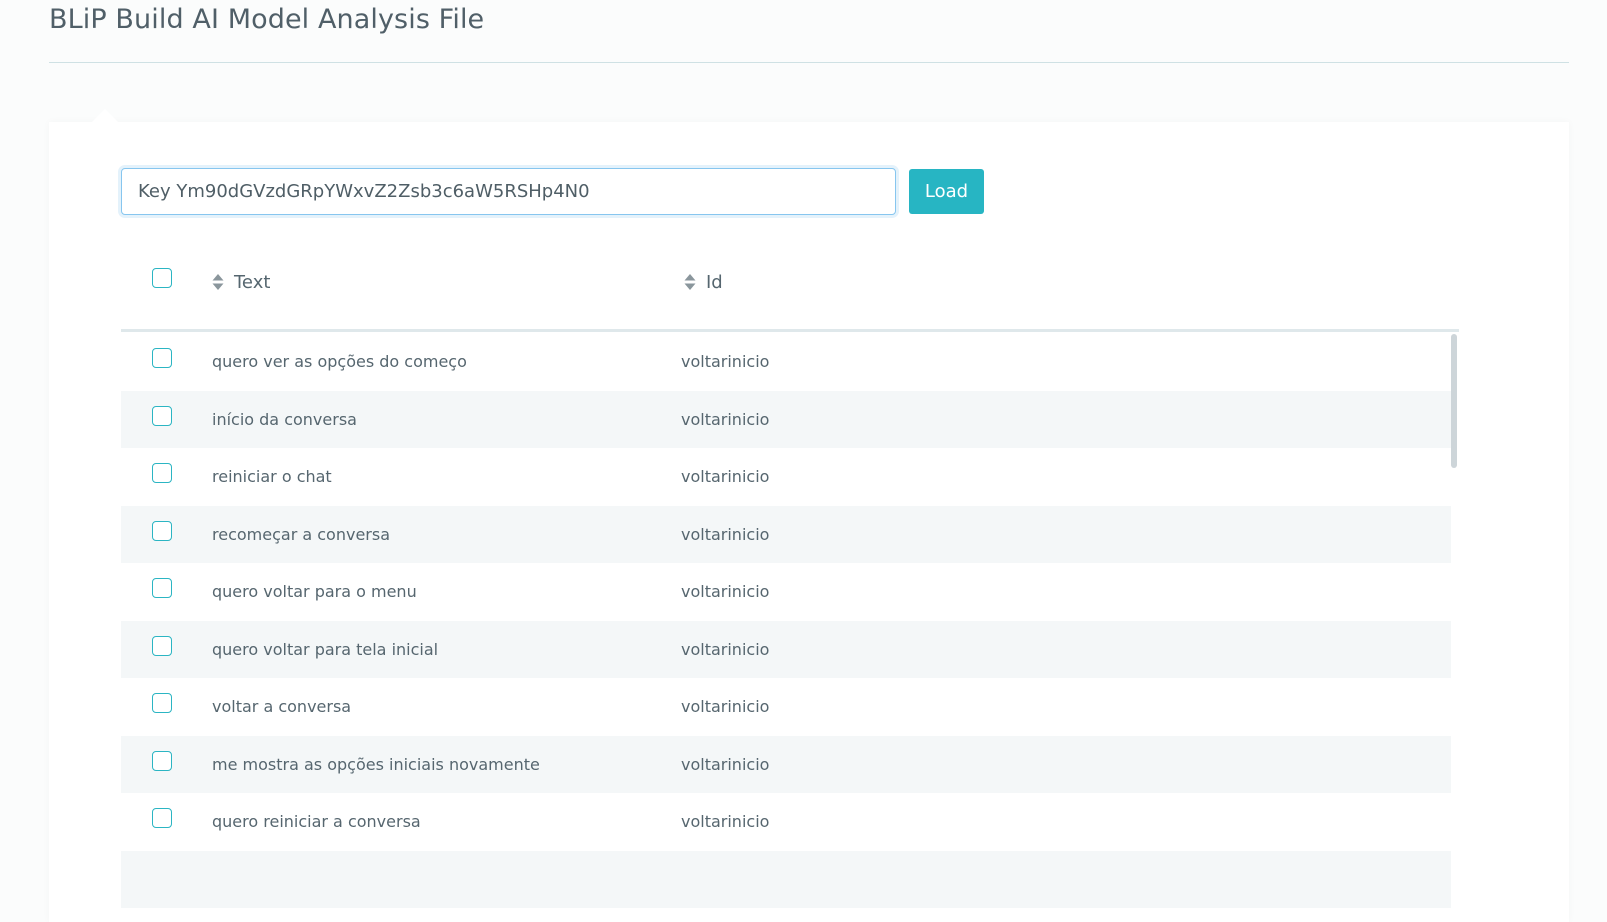 The height and width of the screenshot is (922, 1607). I want to click on table-row: início da conversa voltarinicio, so click(786, 419).